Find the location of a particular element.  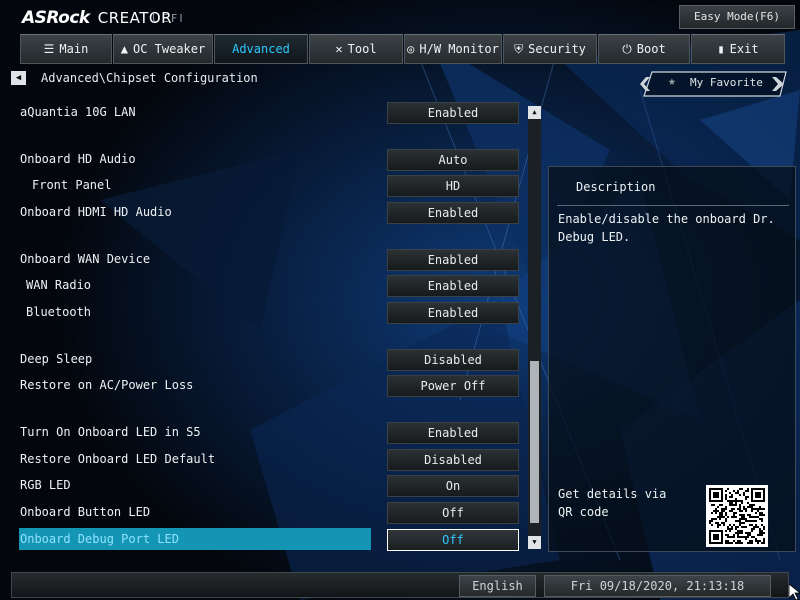

mouse-cursor-icon is located at coordinates (794, 592).